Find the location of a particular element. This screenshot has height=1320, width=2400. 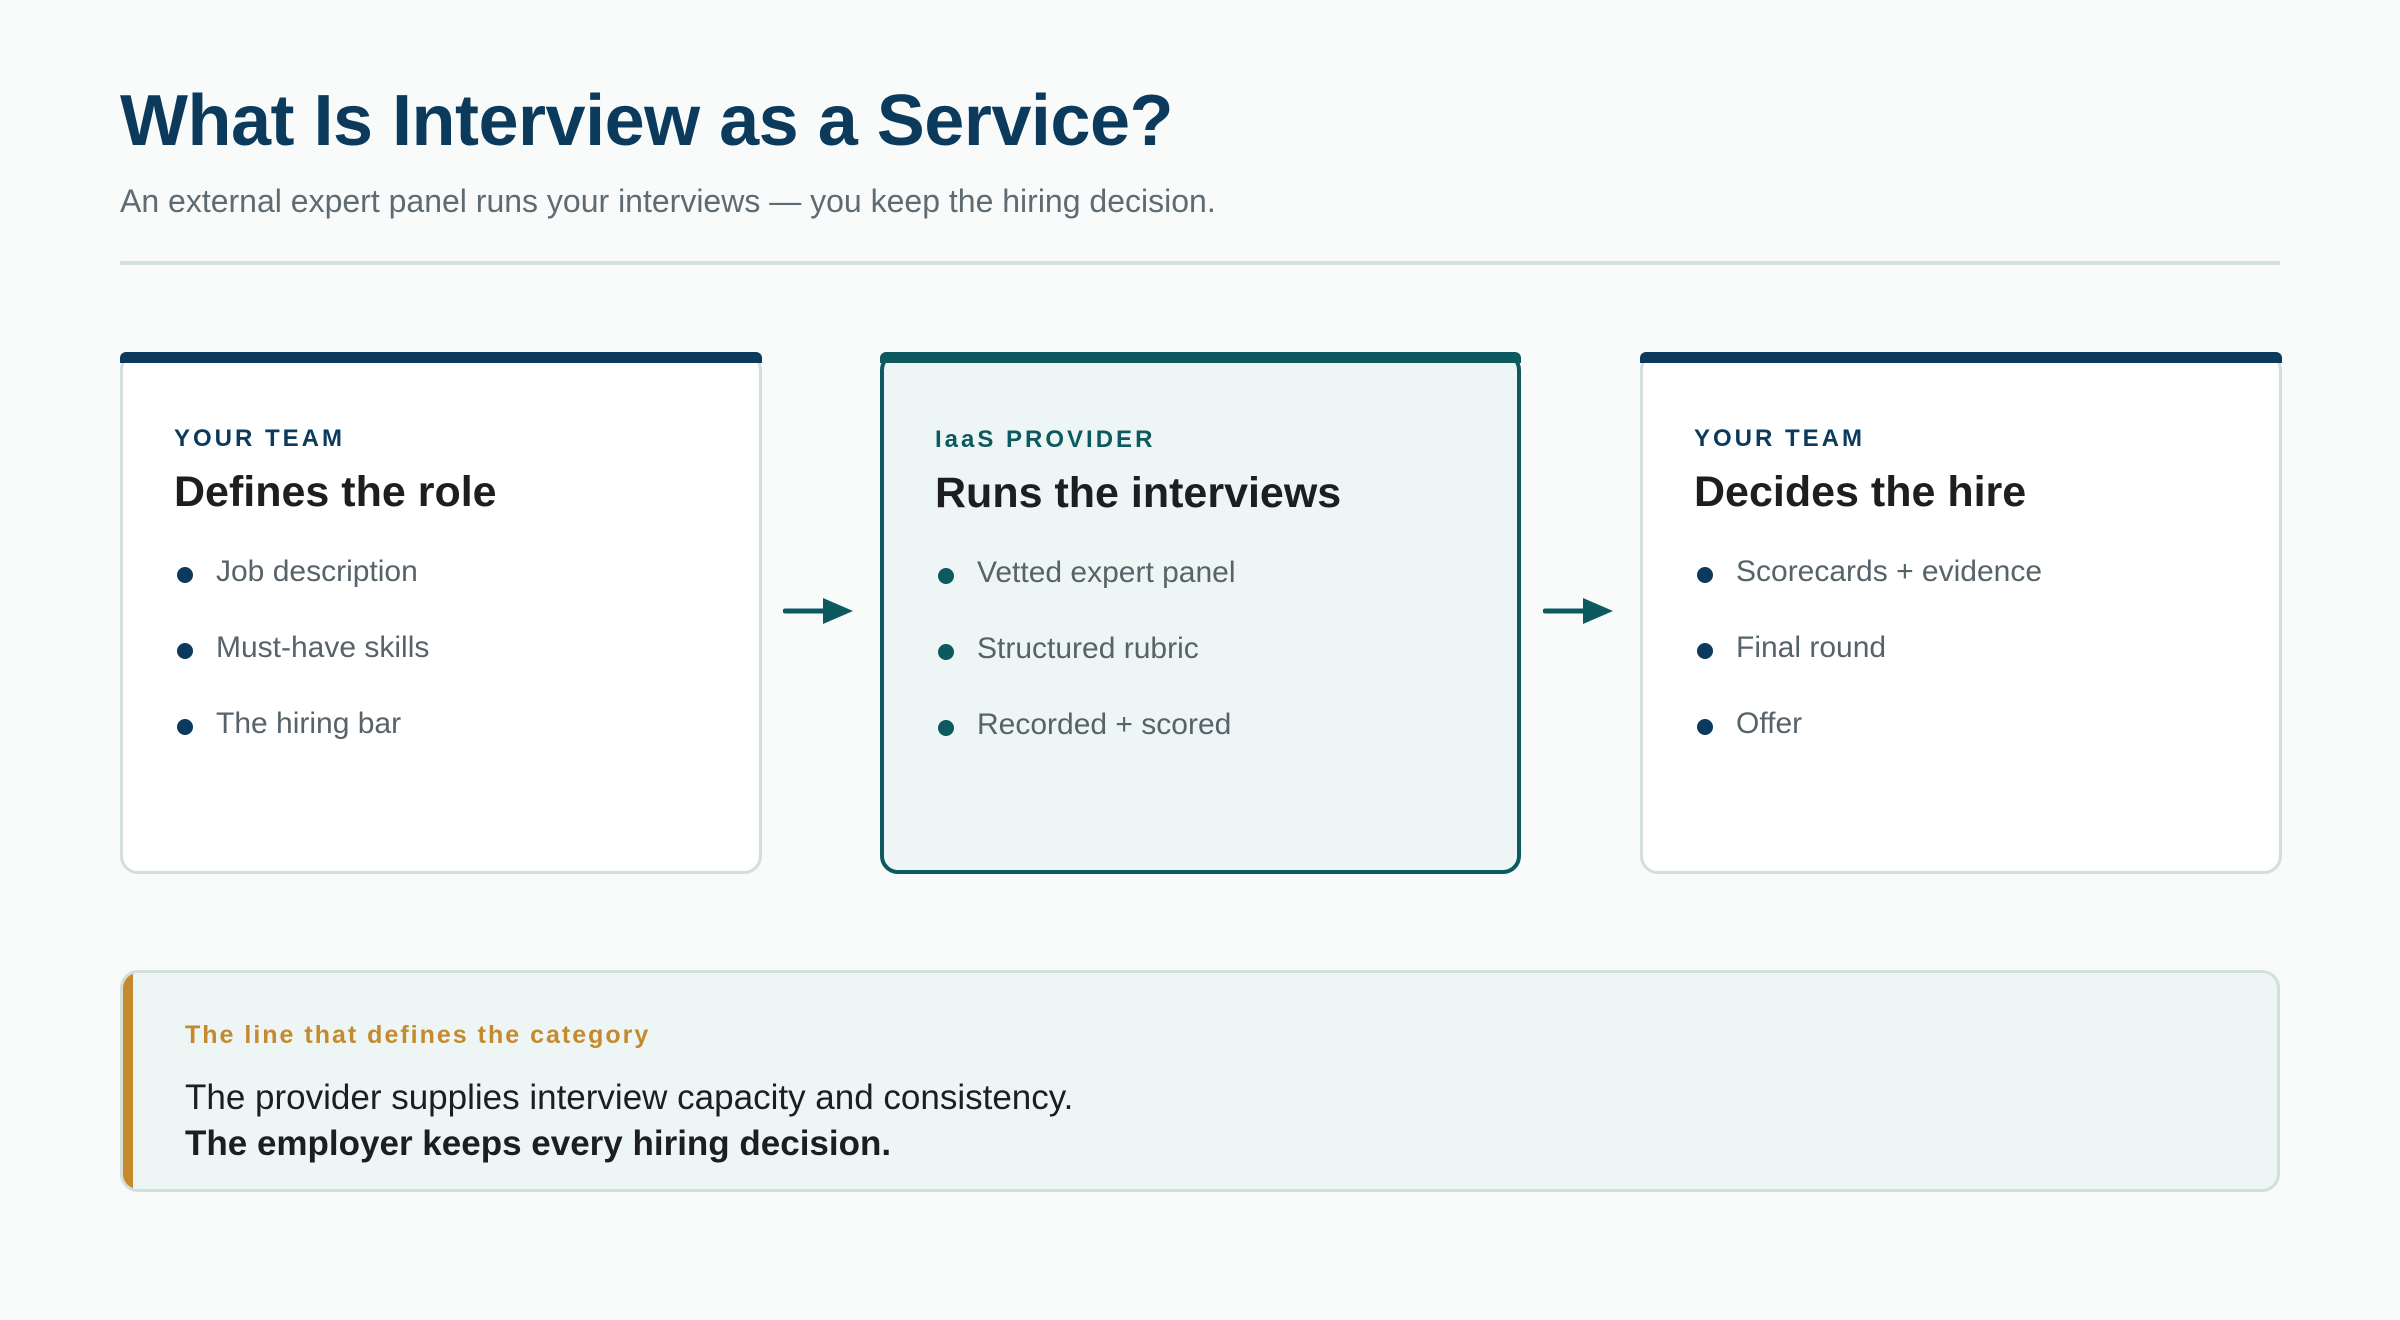

card-bullet: Scorecards + evidence is located at coordinates (1986, 590).